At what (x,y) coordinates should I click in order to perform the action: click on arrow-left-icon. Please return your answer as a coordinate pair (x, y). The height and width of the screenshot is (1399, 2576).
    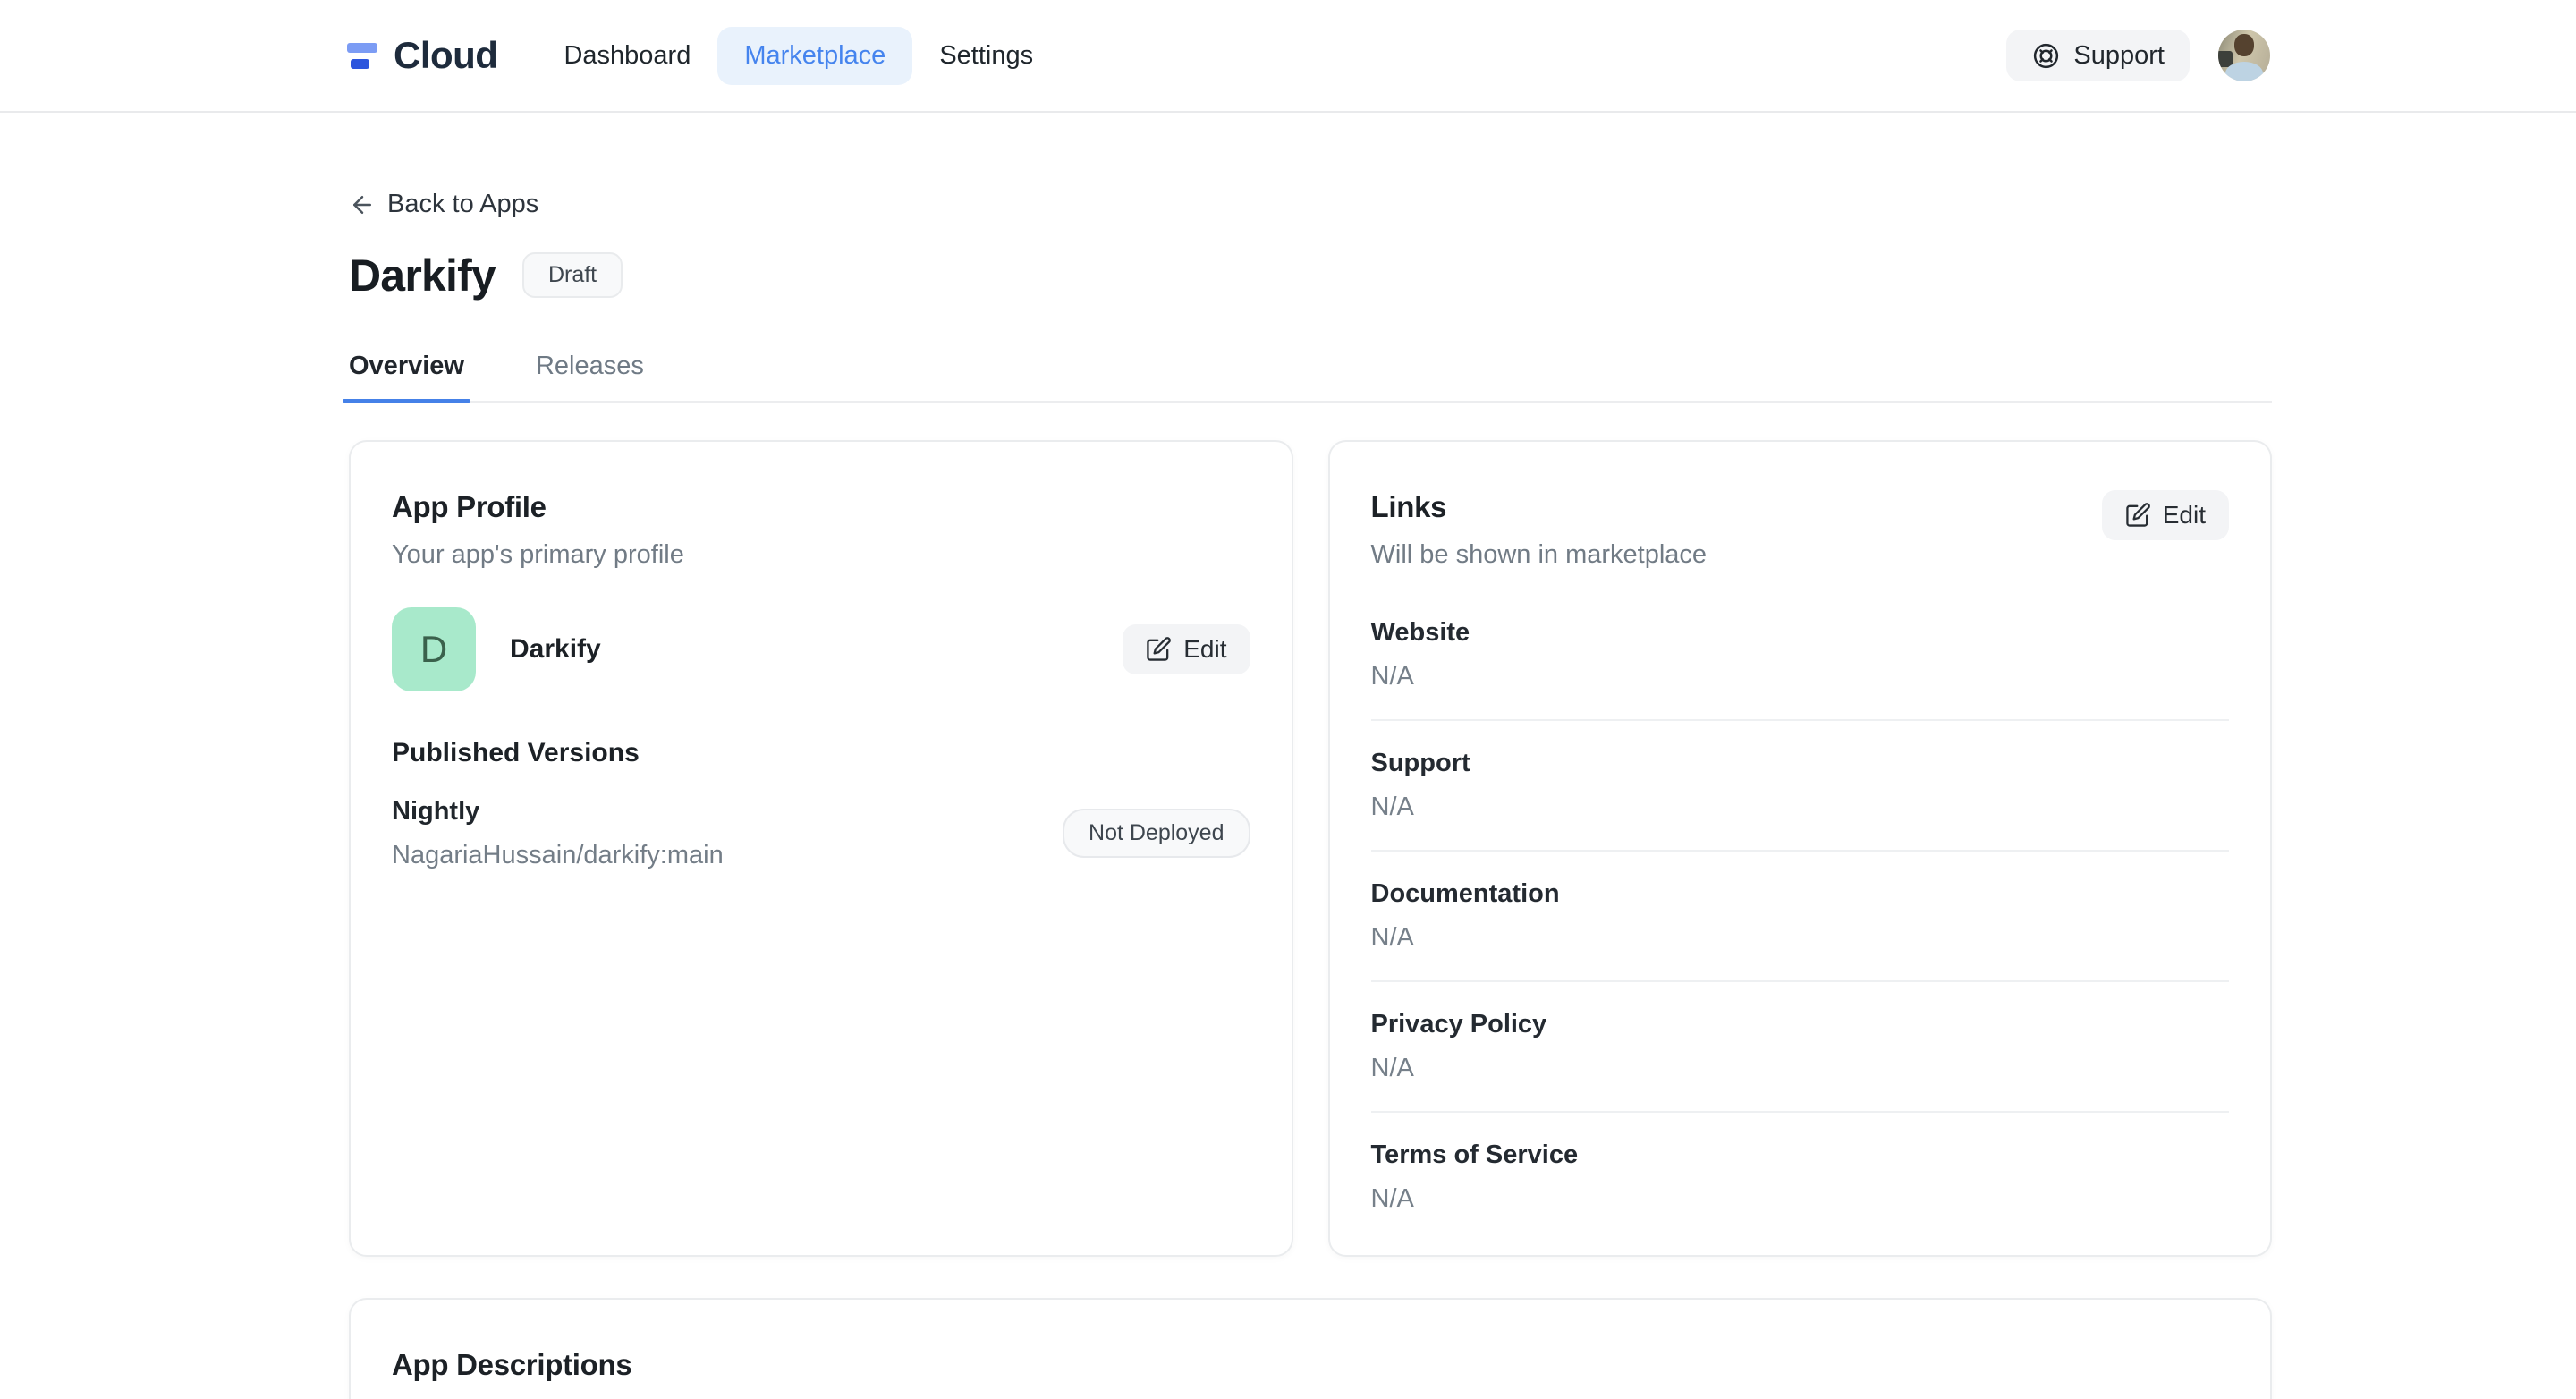
    Looking at the image, I should click on (362, 204).